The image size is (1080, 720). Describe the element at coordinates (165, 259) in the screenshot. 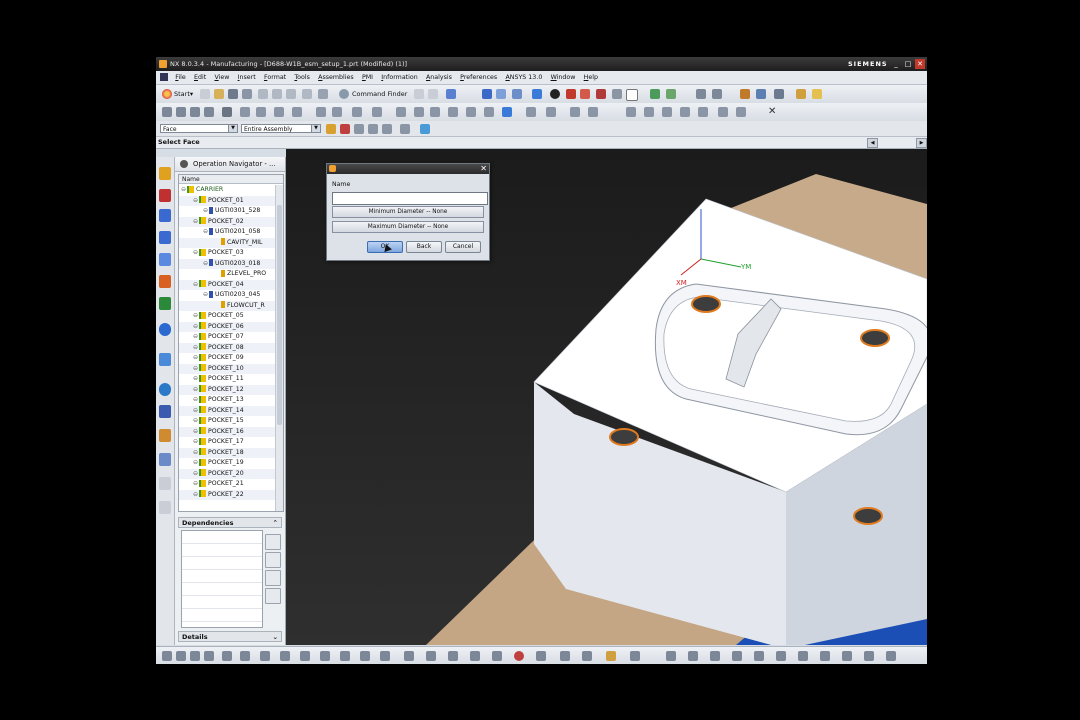

I see `machine-tool-navigator-icon` at that location.